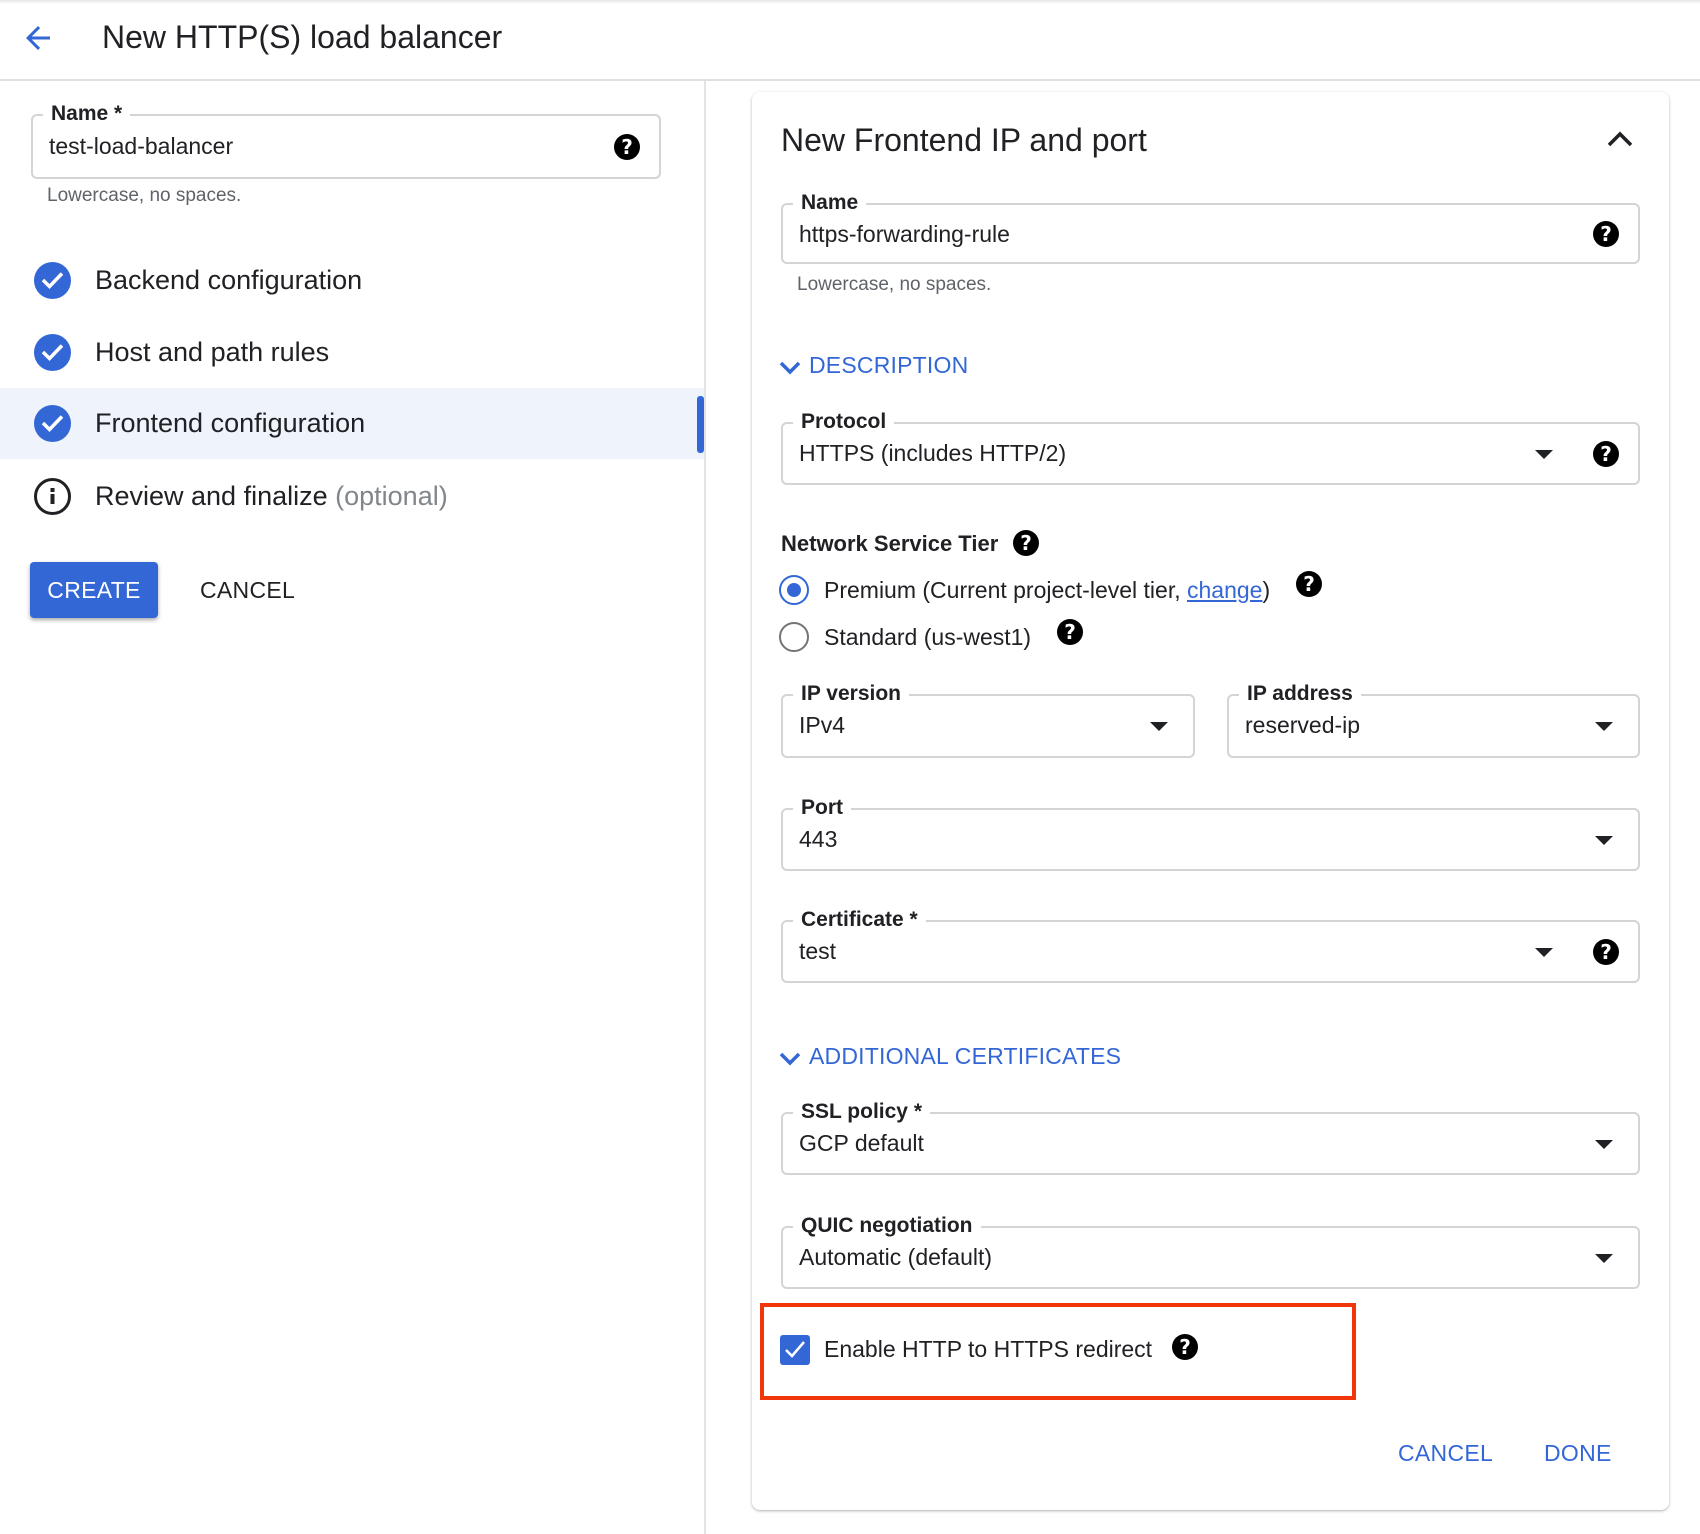 This screenshot has height=1534, width=1700. I want to click on port-value: 443, so click(818, 839).